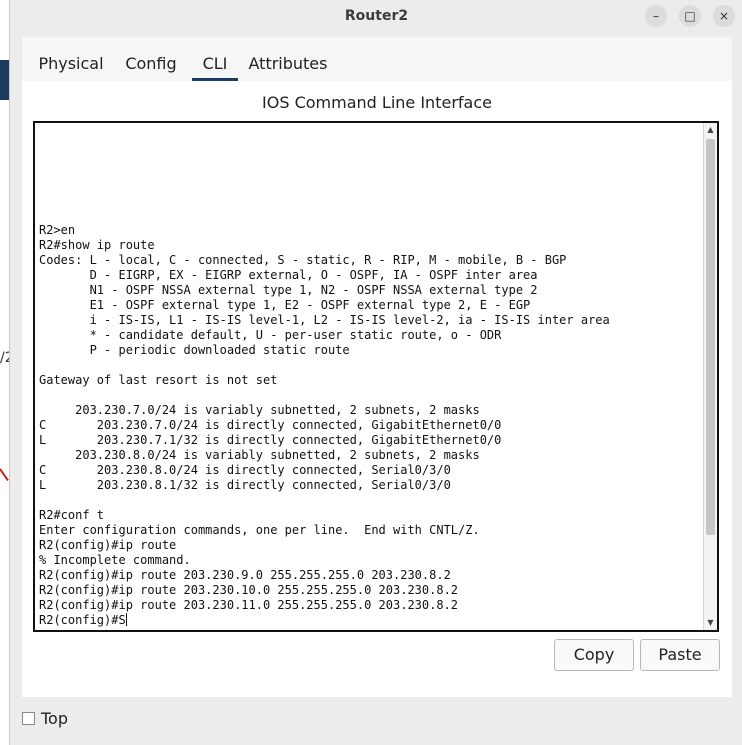 The width and height of the screenshot is (742, 745). I want to click on cli-line: P - periodic downloaded static route, so click(194, 350).